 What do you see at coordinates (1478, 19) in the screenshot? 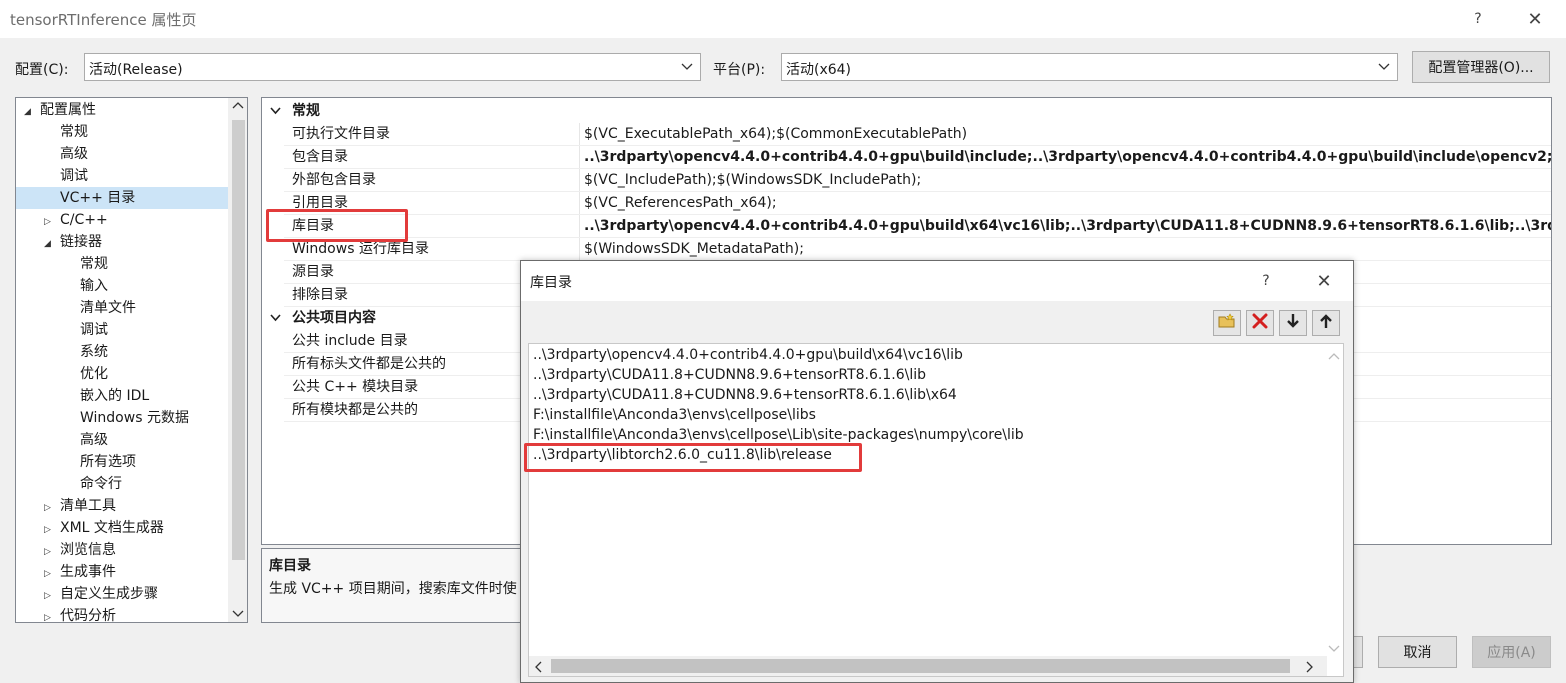
I see `help-button: ?` at bounding box center [1478, 19].